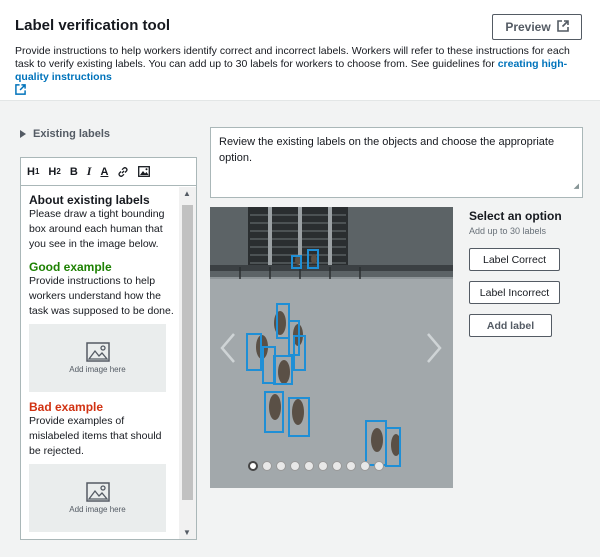  Describe the element at coordinates (89, 200) in the screenshot. I see `about-heading: About existing labels` at that location.